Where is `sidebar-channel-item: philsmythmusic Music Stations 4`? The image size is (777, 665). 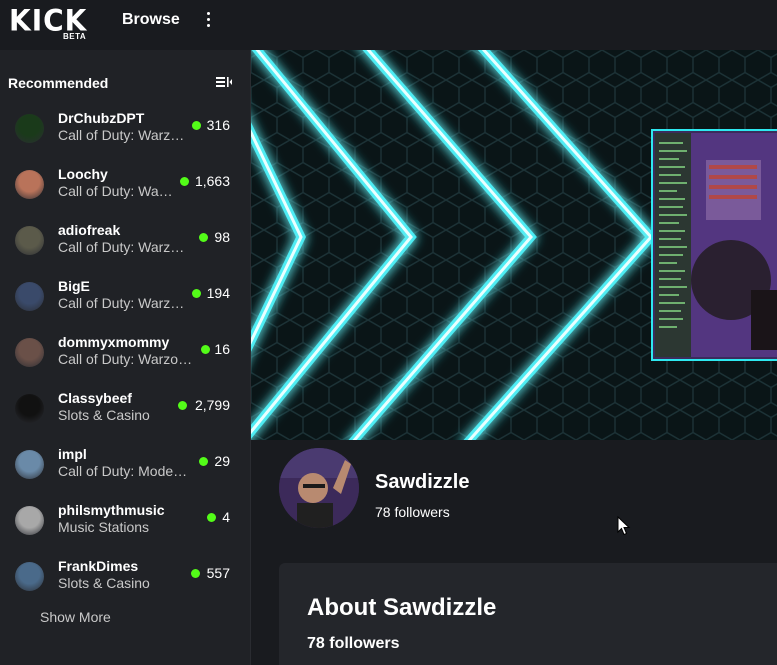 sidebar-channel-item: philsmythmusic Music Stations 4 is located at coordinates (125, 523).